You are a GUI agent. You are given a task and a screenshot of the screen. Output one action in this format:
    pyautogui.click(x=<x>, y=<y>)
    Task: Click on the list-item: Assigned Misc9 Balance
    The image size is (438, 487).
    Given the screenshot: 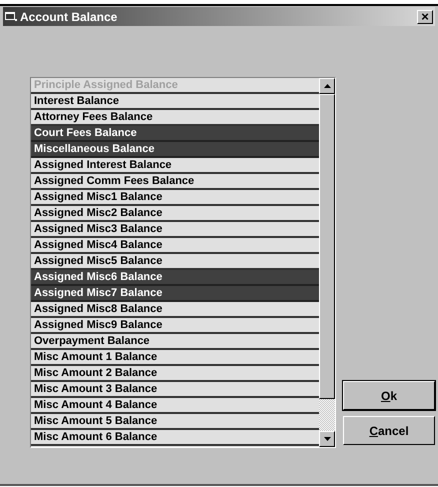 What is the action you would take?
    pyautogui.click(x=175, y=326)
    